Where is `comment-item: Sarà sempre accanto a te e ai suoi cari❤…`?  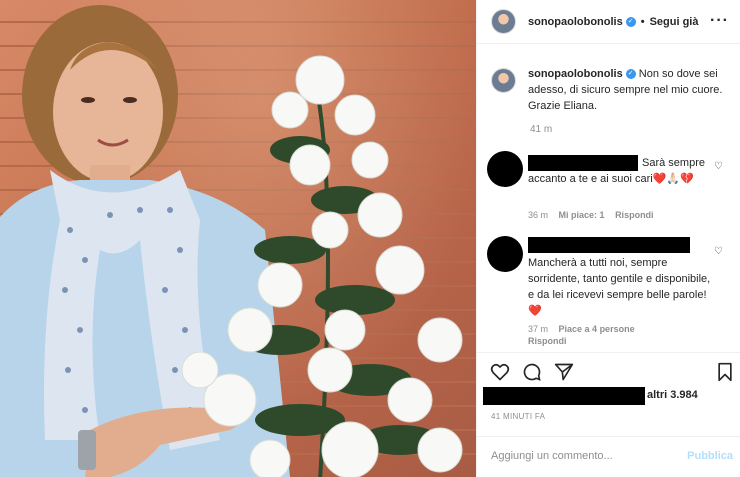
comment-item: Sarà sempre accanto a te e ai suoi cari❤… is located at coordinates (612, 191).